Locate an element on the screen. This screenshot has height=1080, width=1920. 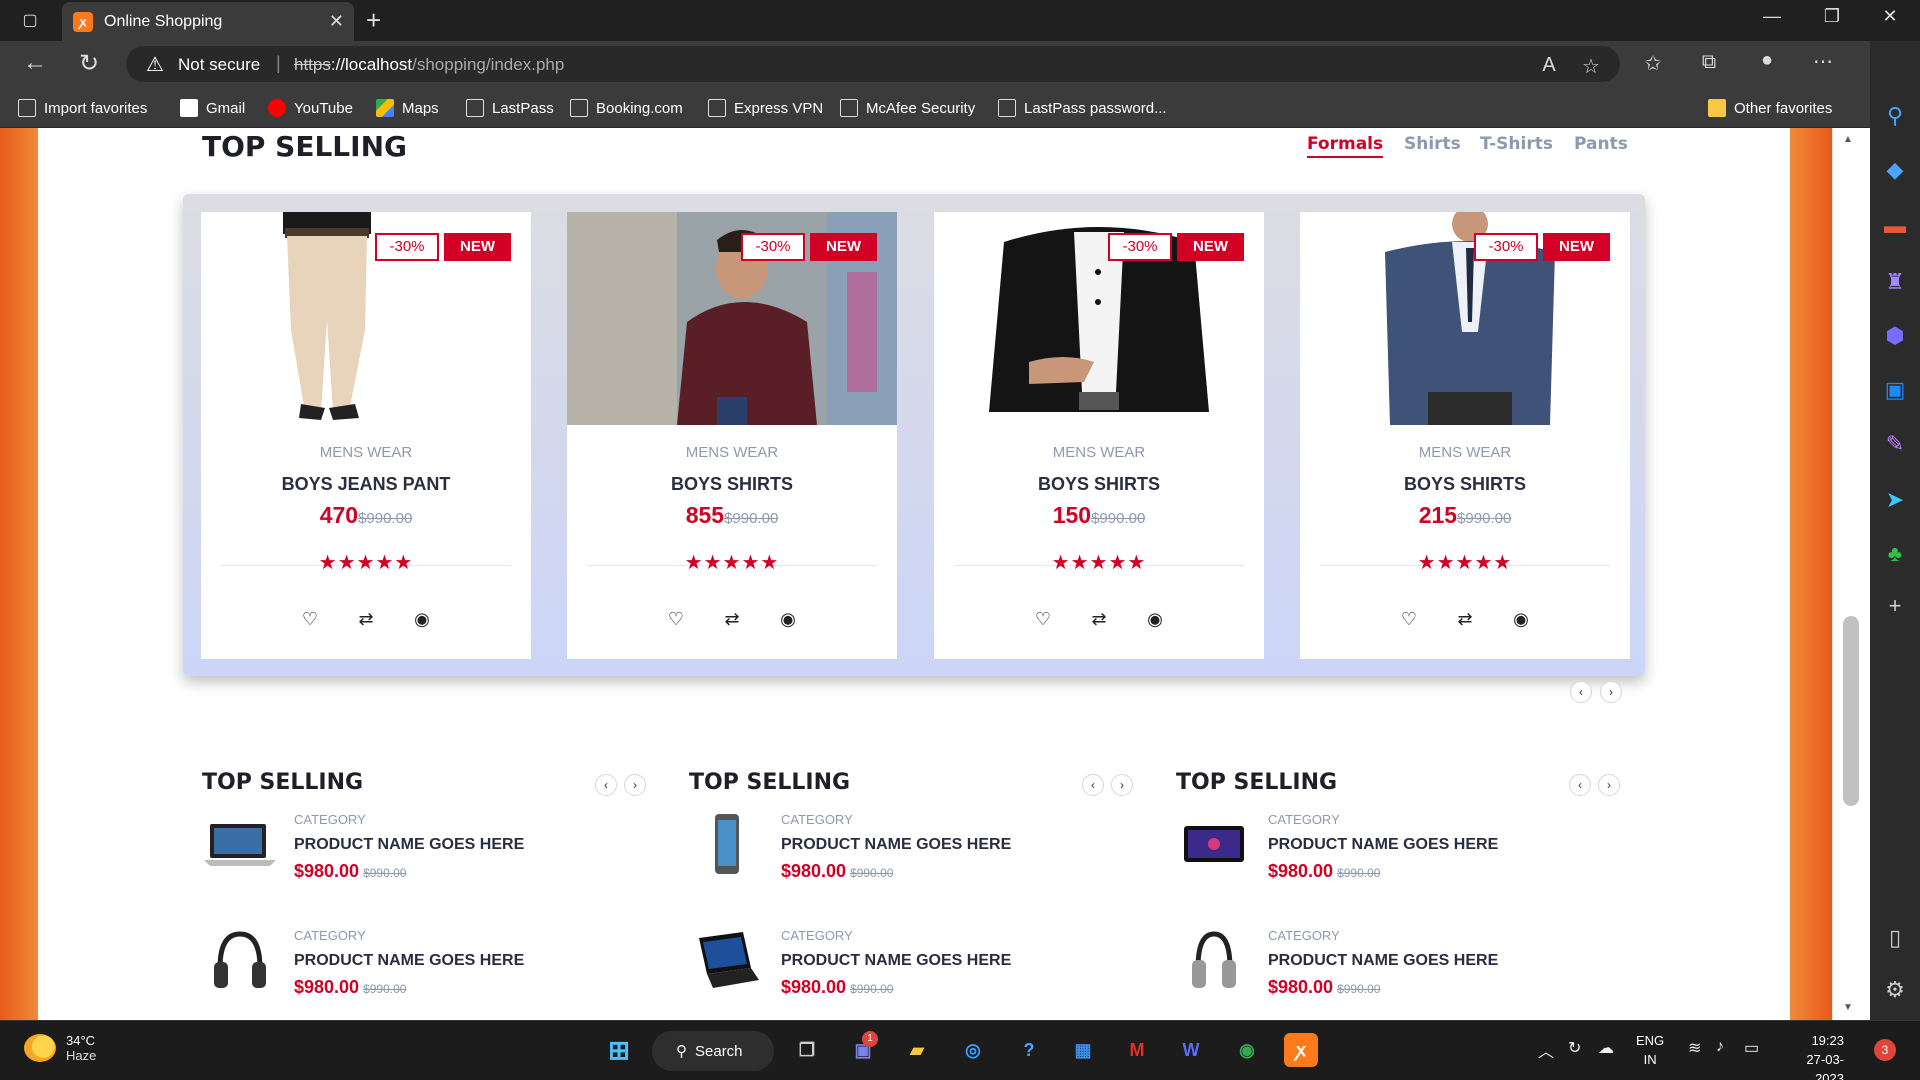
tools-icon: ▬ is located at coordinates (1895, 226).